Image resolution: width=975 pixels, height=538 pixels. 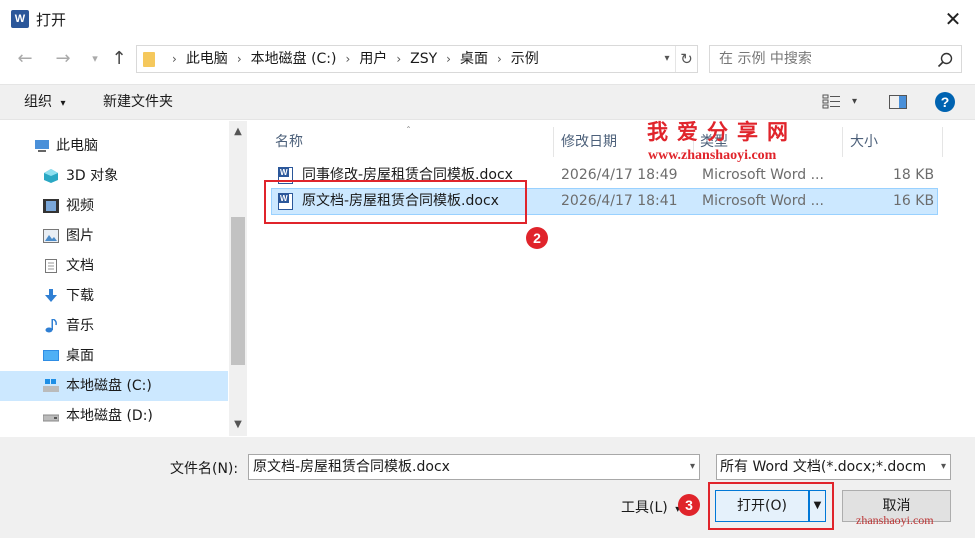 What do you see at coordinates (351, 467) in the screenshot?
I see `filename-value: 原文档-房屋租赁合同模板.docx` at bounding box center [351, 467].